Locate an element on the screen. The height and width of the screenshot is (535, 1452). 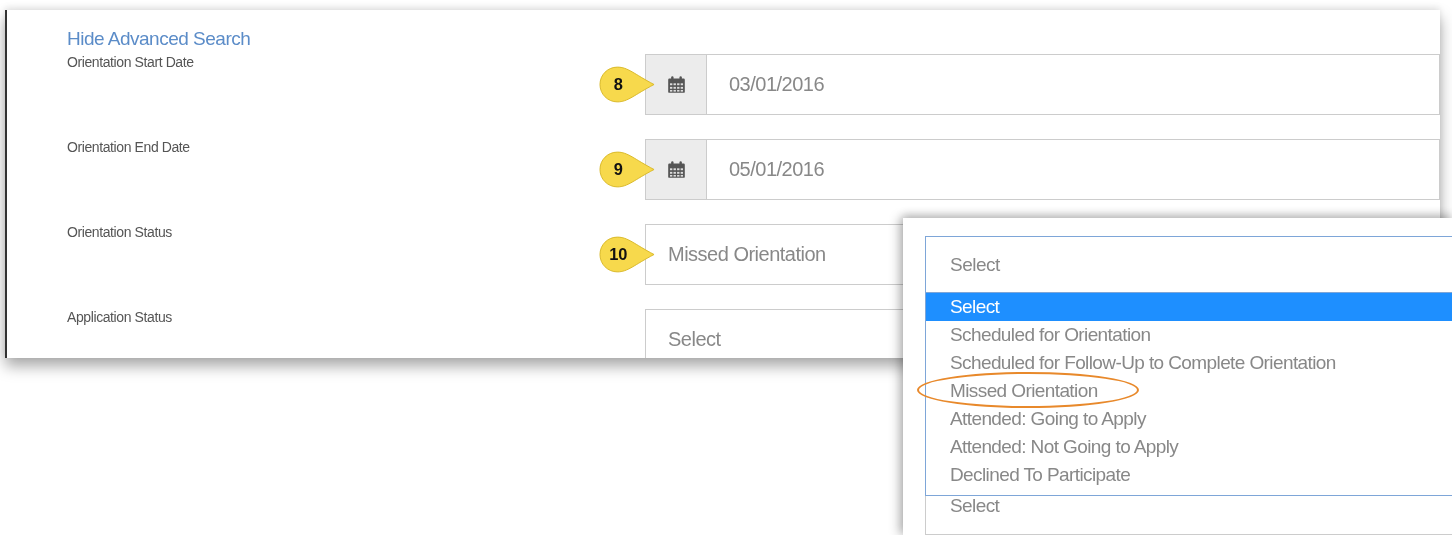
dropdown-option: Declined To Participate is located at coordinates (1189, 475).